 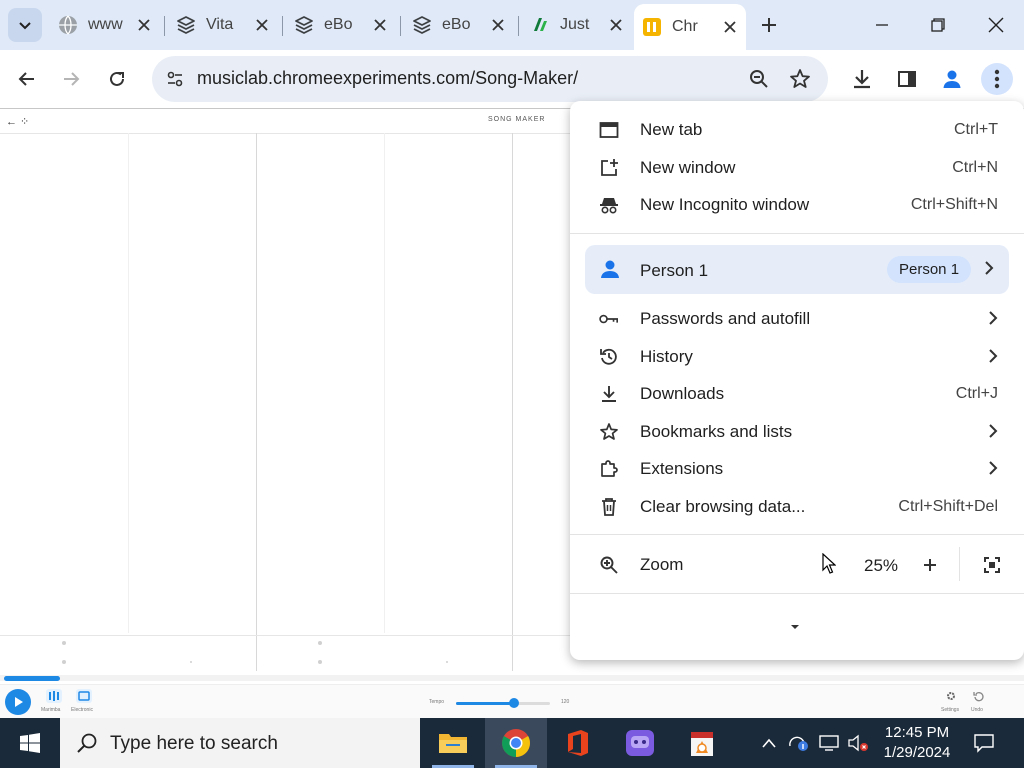 I want to click on notifications-button, so click(x=984, y=743).